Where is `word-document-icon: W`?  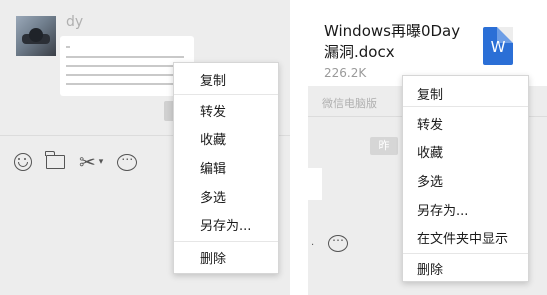
word-document-icon: W is located at coordinates (498, 46).